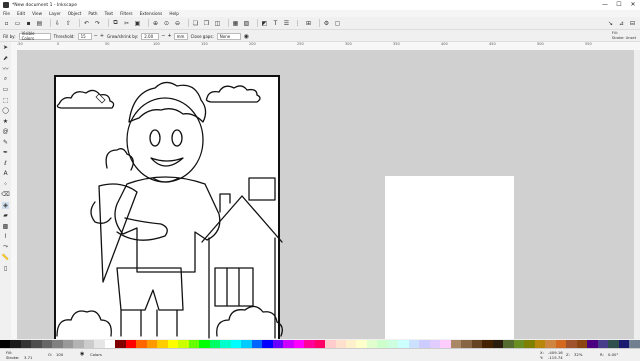  I want to click on minimize-button: —, so click(605, 5).